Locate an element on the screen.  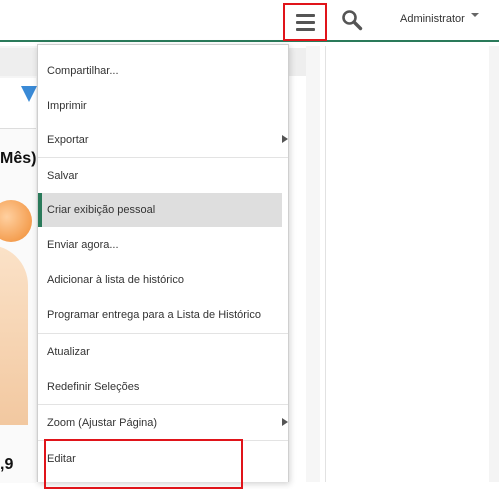
menu-item-export: Exportar is located at coordinates (163, 140).